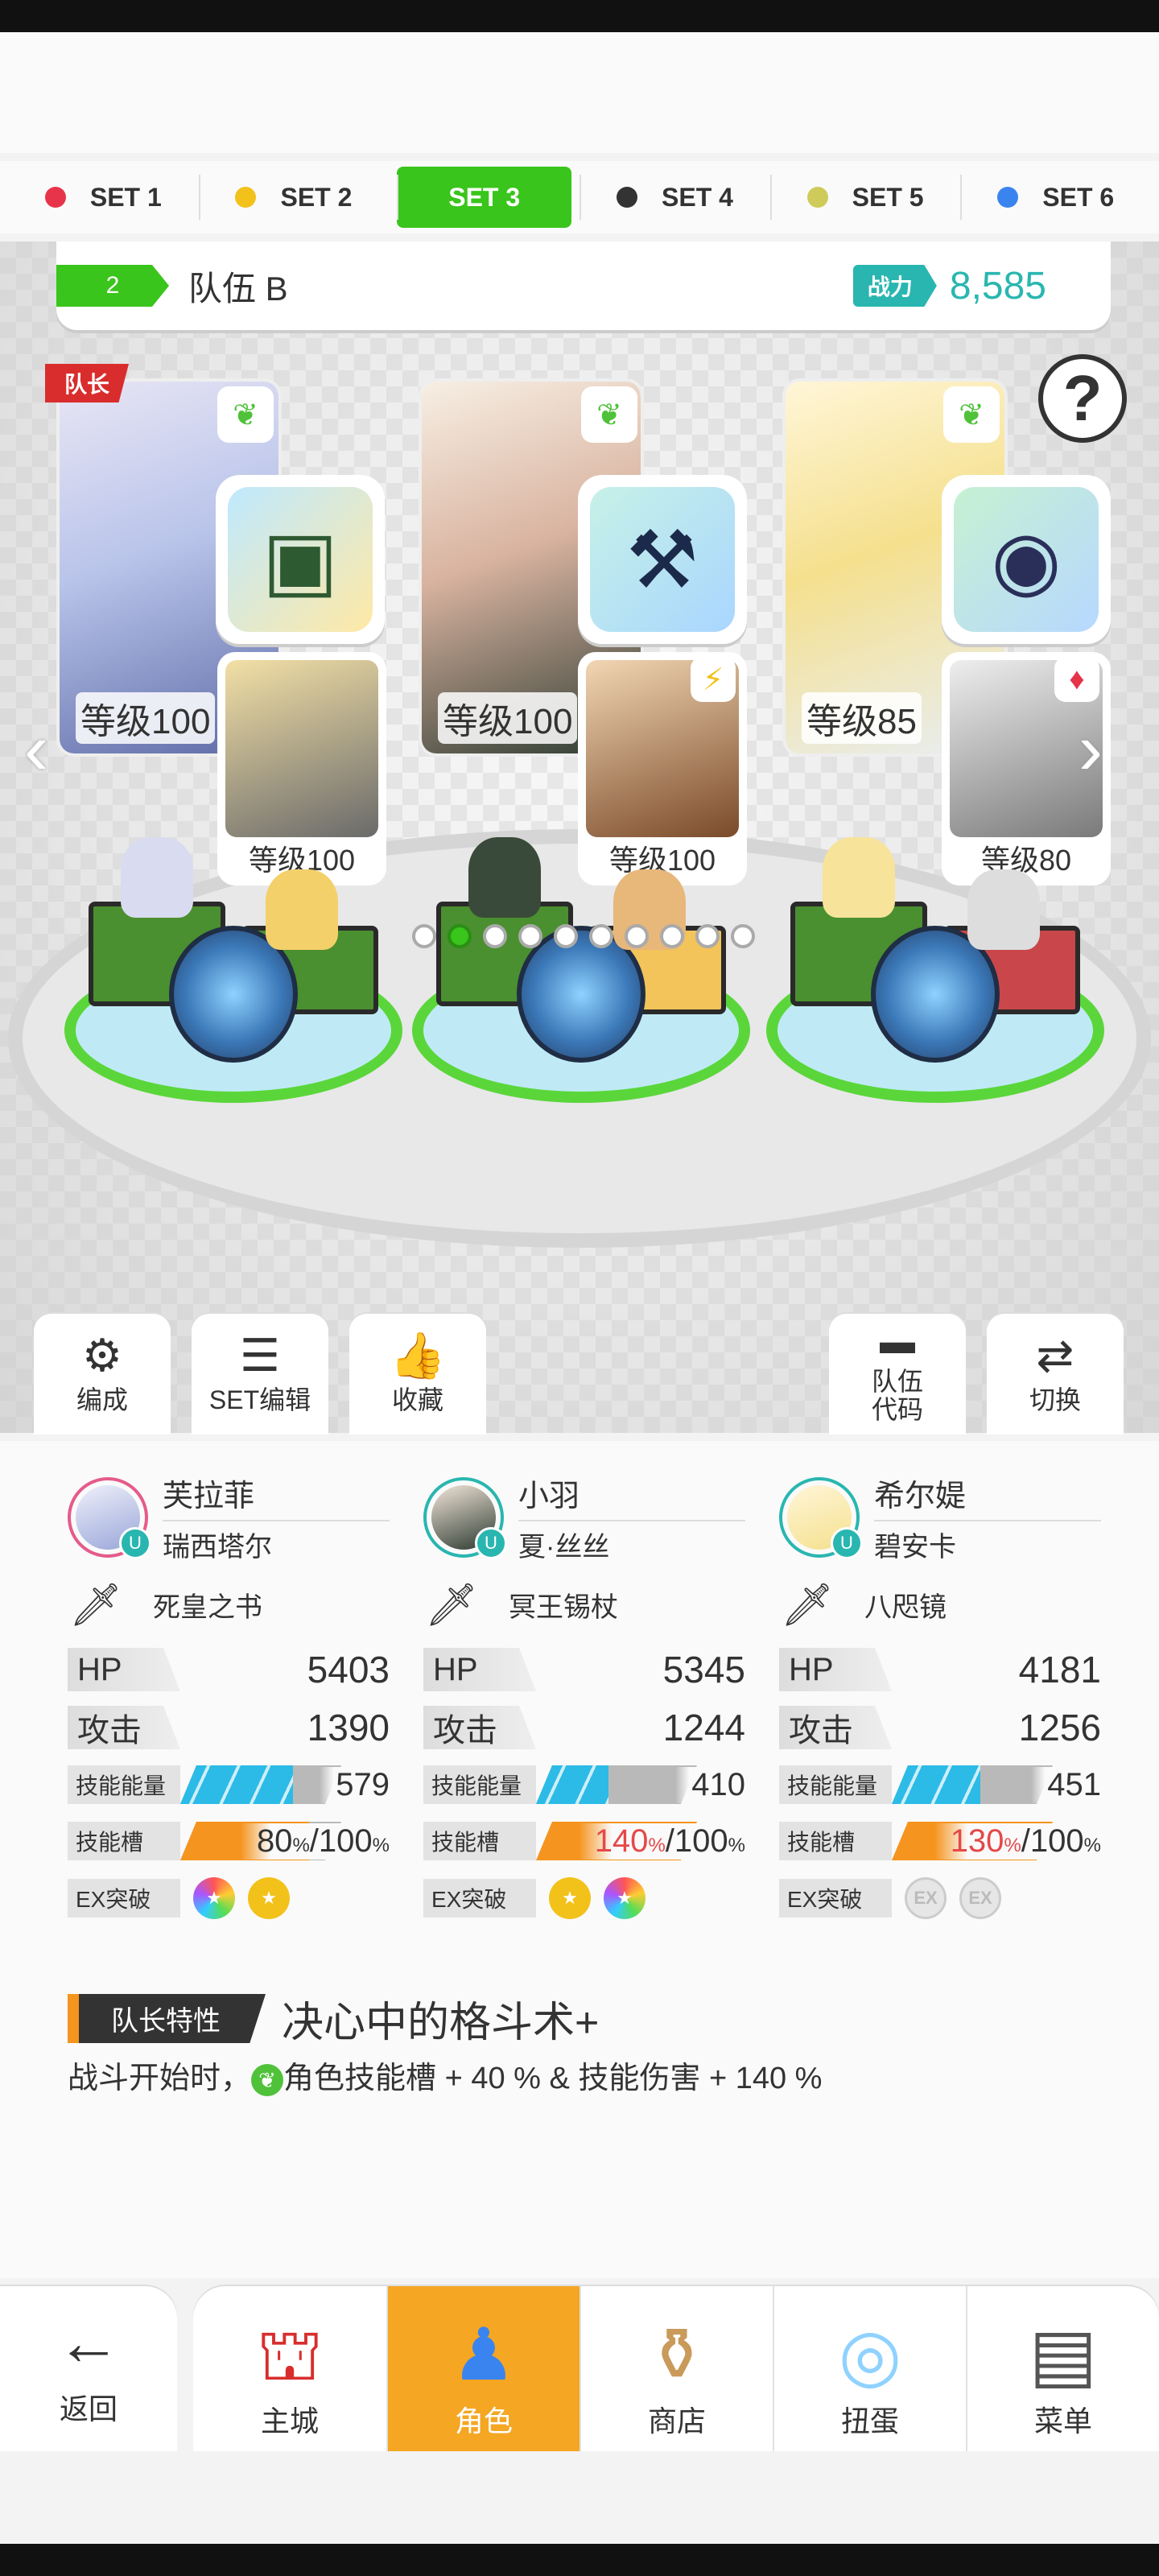 This screenshot has width=1159, height=2576. I want to click on tab-label: SET 3, so click(484, 197).